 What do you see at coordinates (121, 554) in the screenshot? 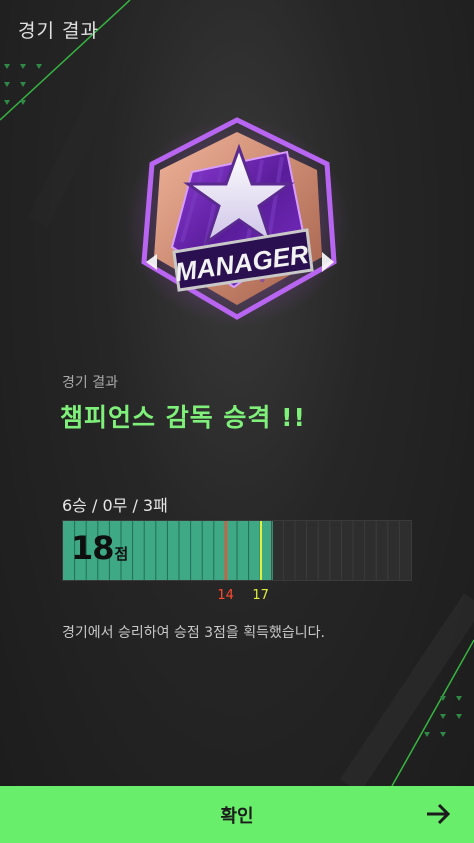
I see `points-unit: 점` at bounding box center [121, 554].